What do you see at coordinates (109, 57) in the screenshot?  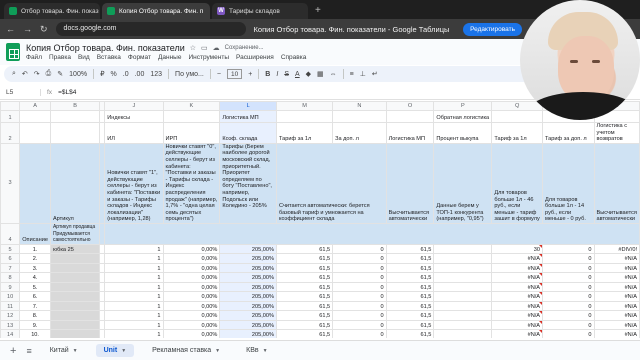 I see `menu-insert: Вставка` at bounding box center [109, 57].